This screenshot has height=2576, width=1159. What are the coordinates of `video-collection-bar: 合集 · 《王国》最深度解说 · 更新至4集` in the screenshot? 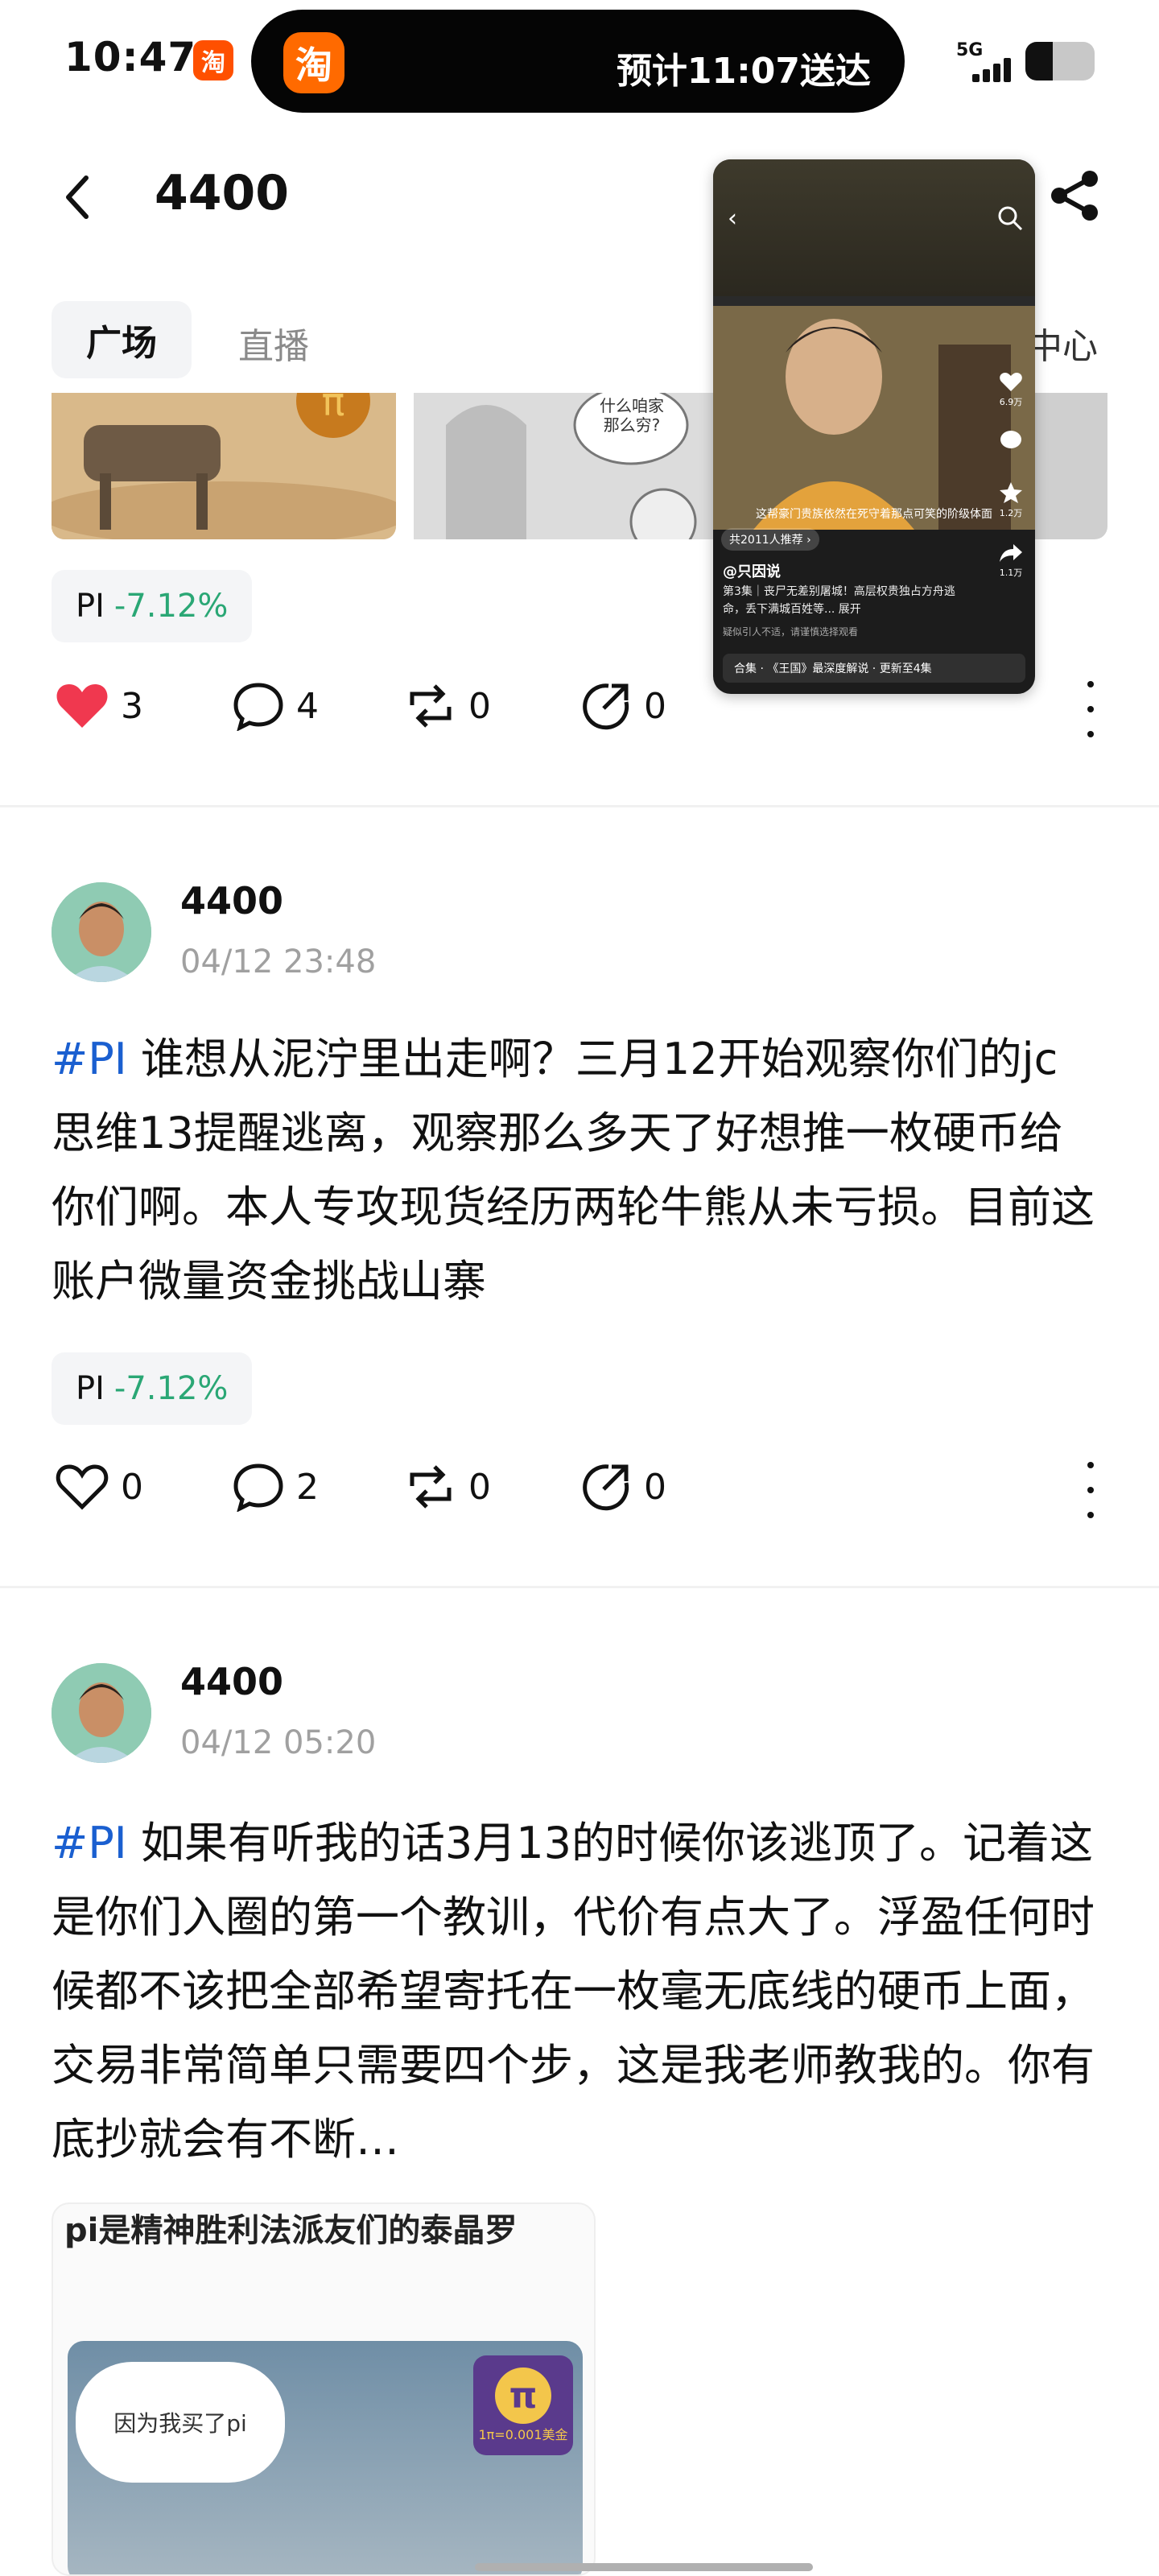 It's located at (874, 668).